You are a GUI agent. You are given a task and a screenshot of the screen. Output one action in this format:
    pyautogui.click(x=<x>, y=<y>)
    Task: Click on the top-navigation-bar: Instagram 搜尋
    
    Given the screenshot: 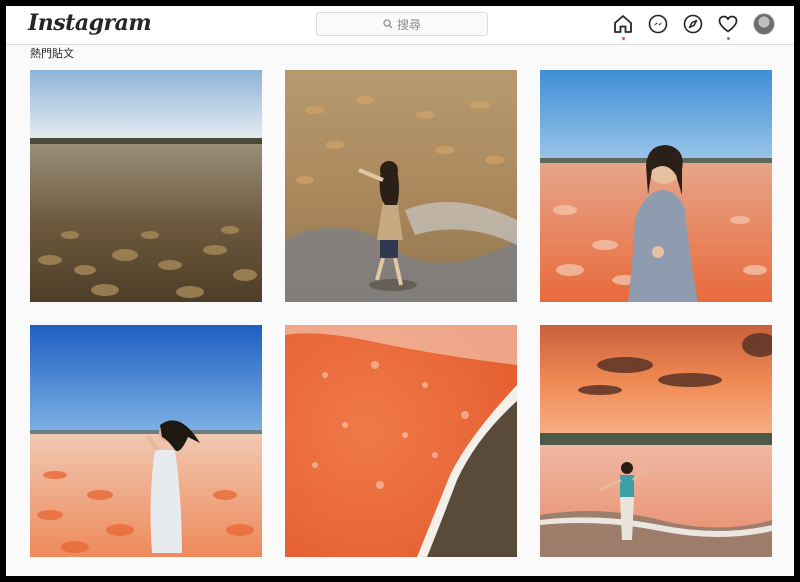 What is the action you would take?
    pyautogui.click(x=400, y=25)
    